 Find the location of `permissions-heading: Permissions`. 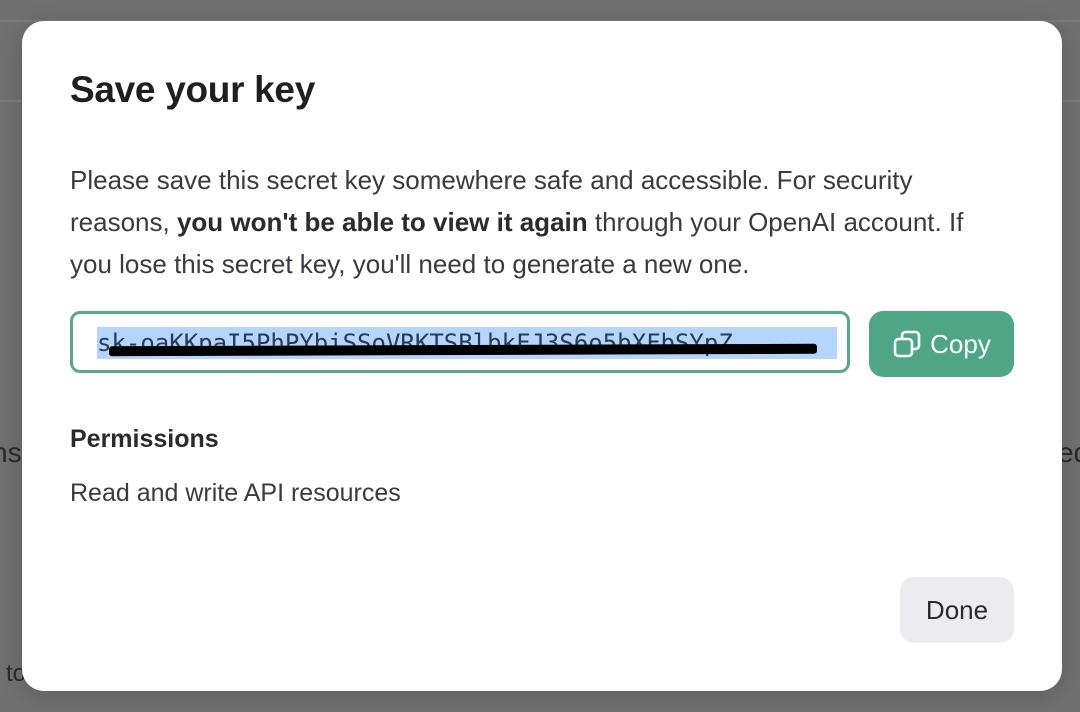

permissions-heading: Permissions is located at coordinates (144, 439).